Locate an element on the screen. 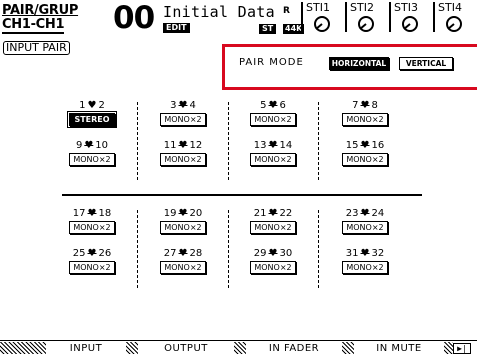 The image size is (477, 354). protect-icon: R is located at coordinates (286, 11).